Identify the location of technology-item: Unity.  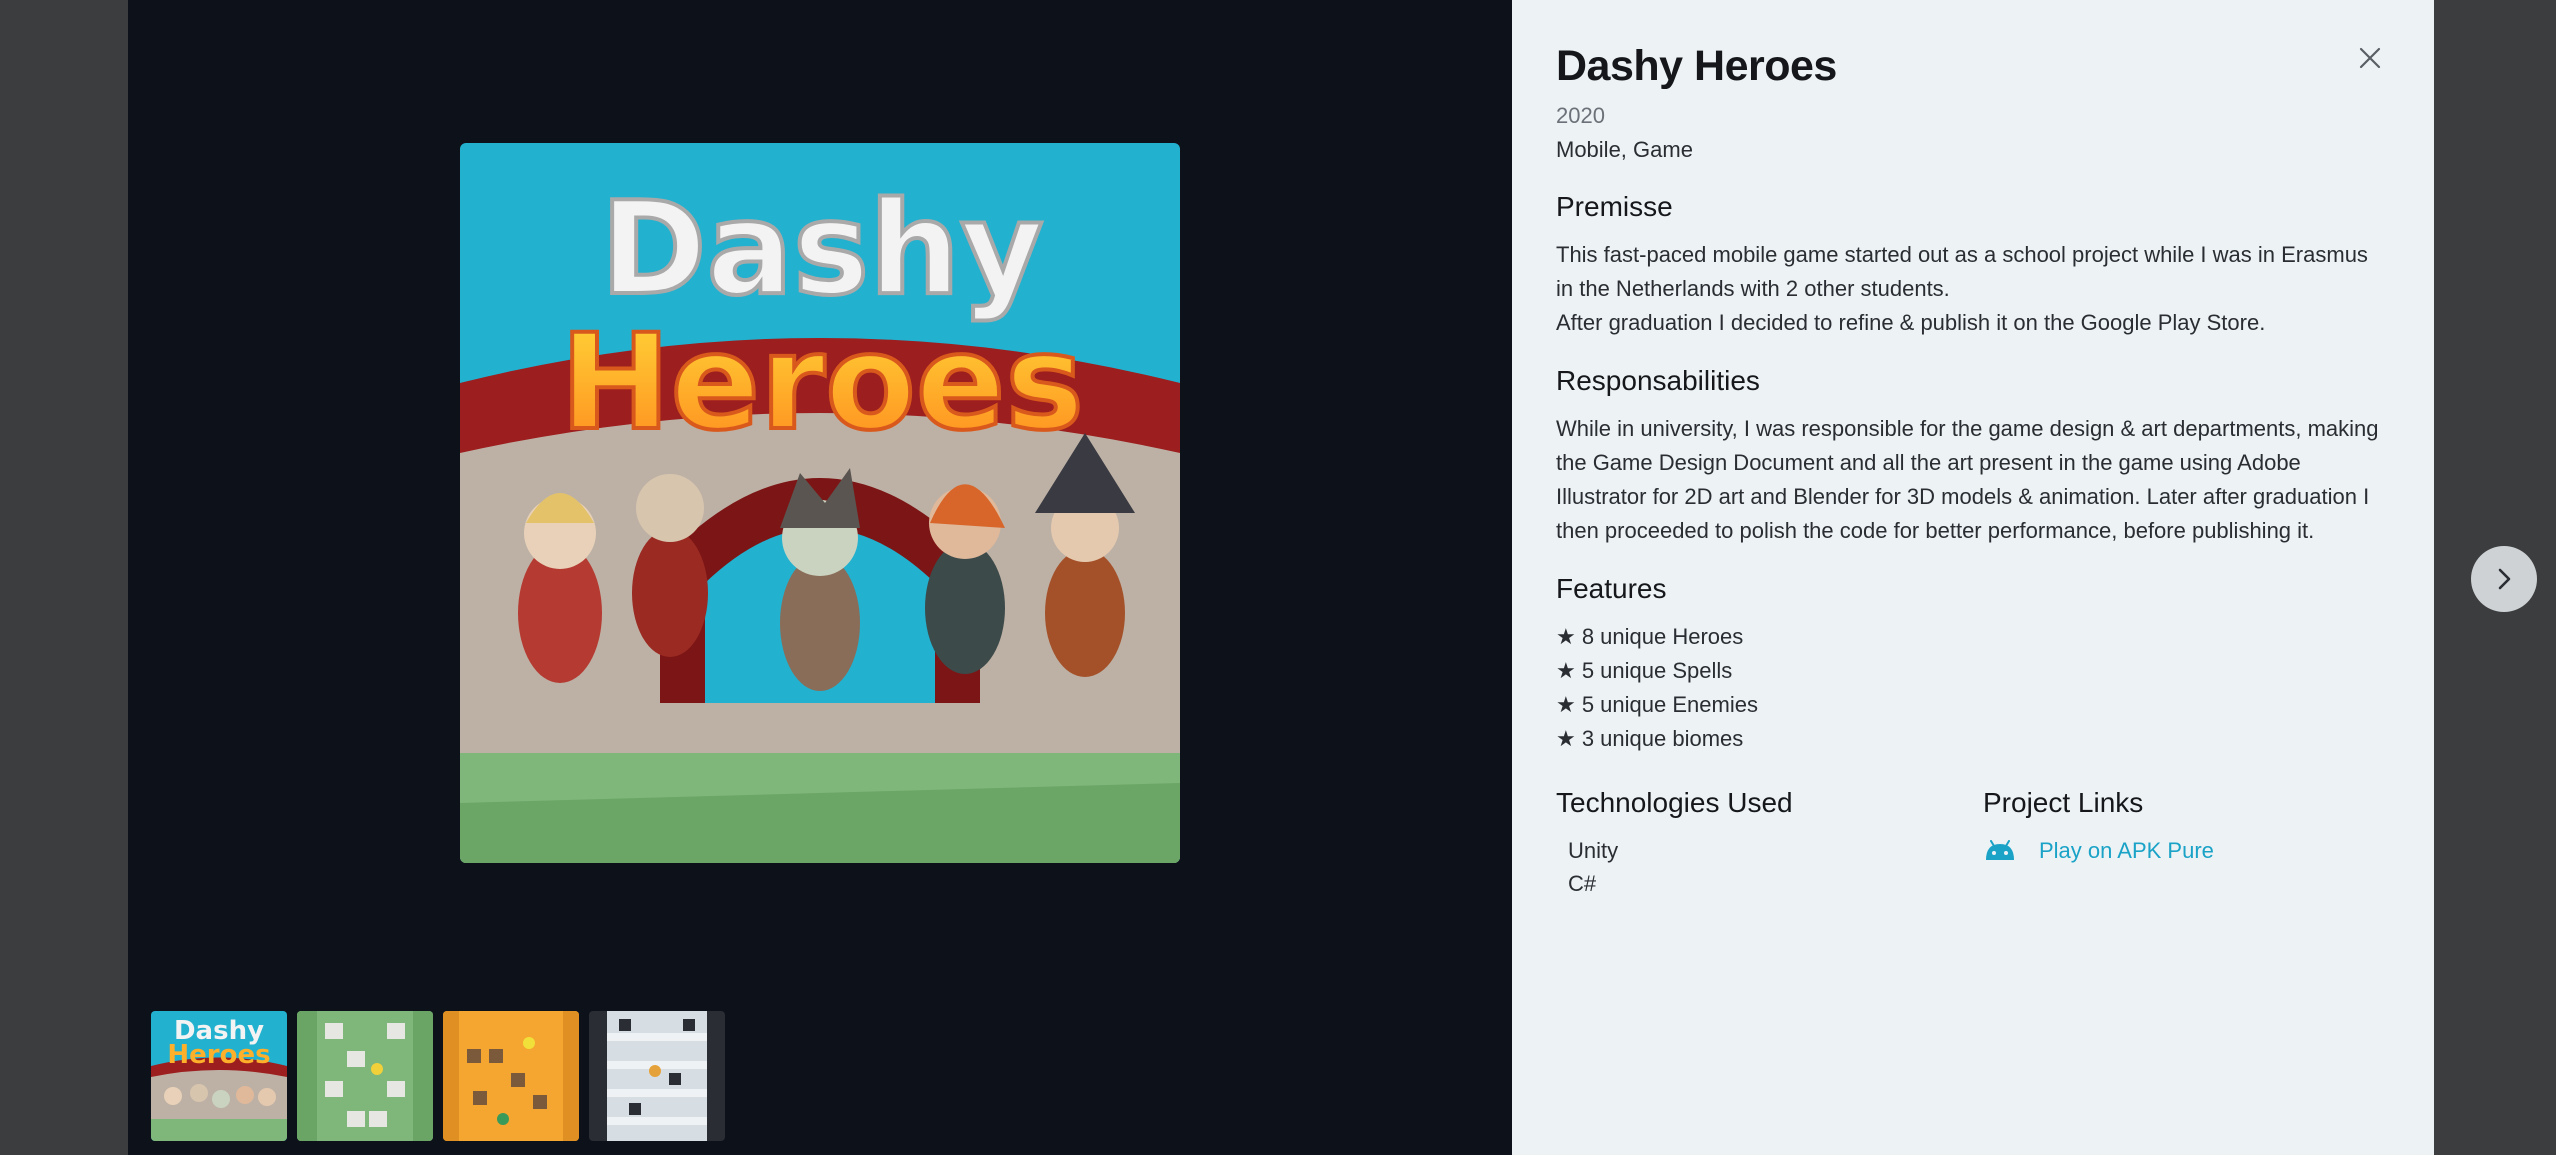
(1593, 850).